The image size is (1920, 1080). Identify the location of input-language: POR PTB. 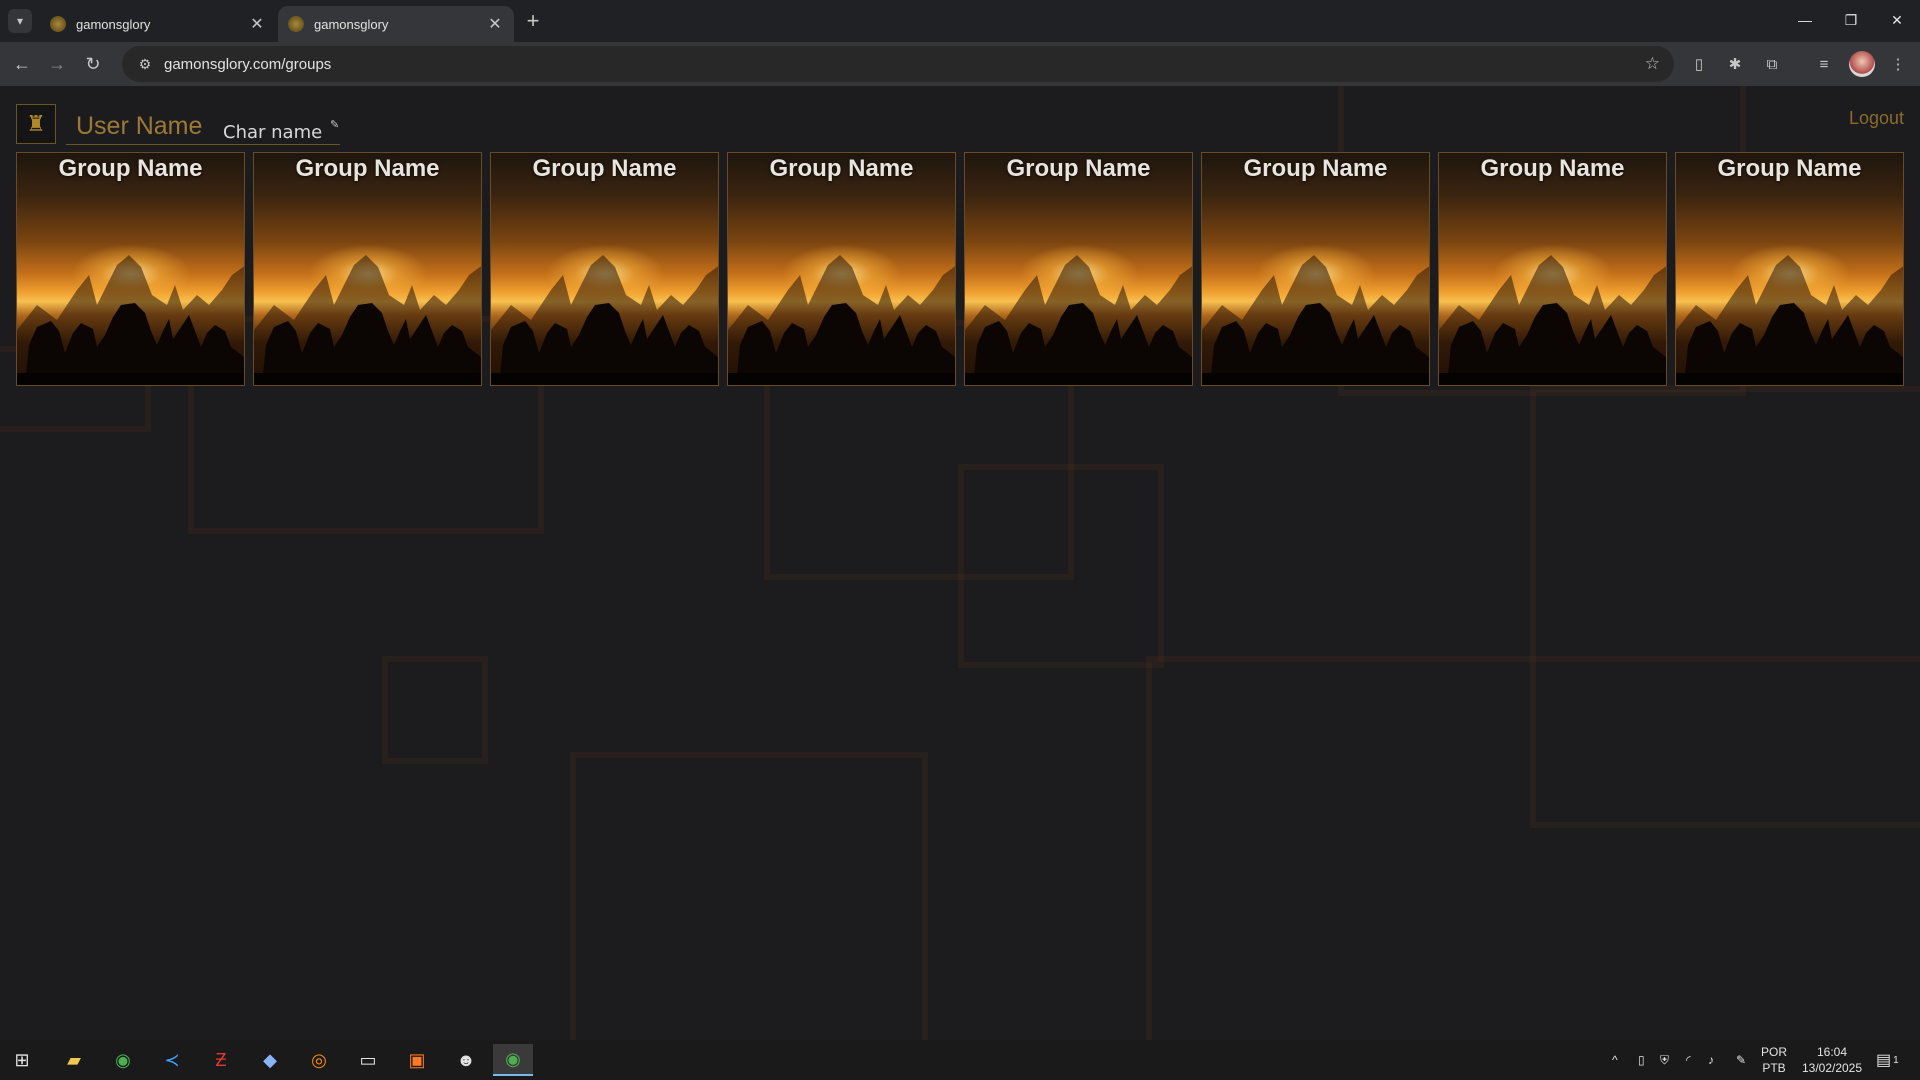
(1774, 1060).